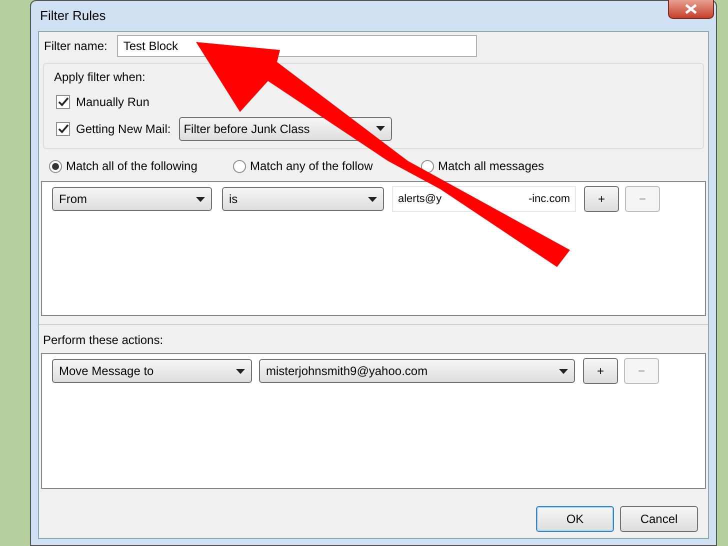 The image size is (728, 546). What do you see at coordinates (417, 371) in the screenshot?
I see `folder-dropdown: misterjohnsmith9@yahoo.com` at bounding box center [417, 371].